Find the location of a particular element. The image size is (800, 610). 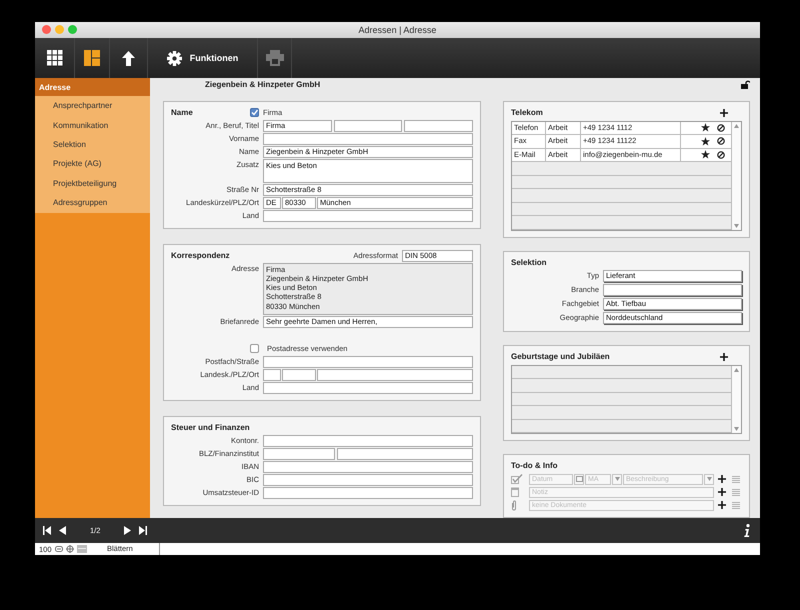

lock-icon is located at coordinates (745, 84).